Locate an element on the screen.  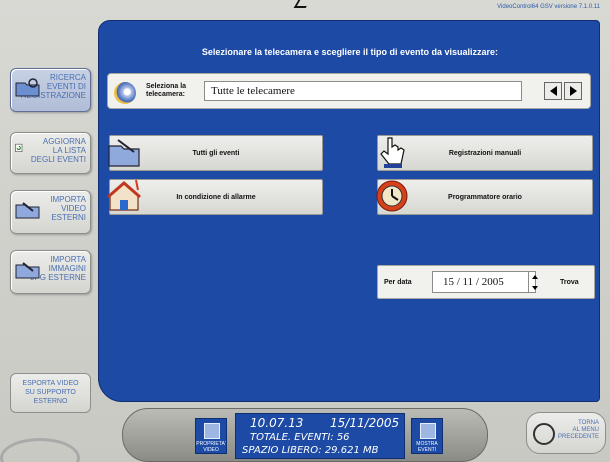
date-spinner is located at coordinates (534, 282).